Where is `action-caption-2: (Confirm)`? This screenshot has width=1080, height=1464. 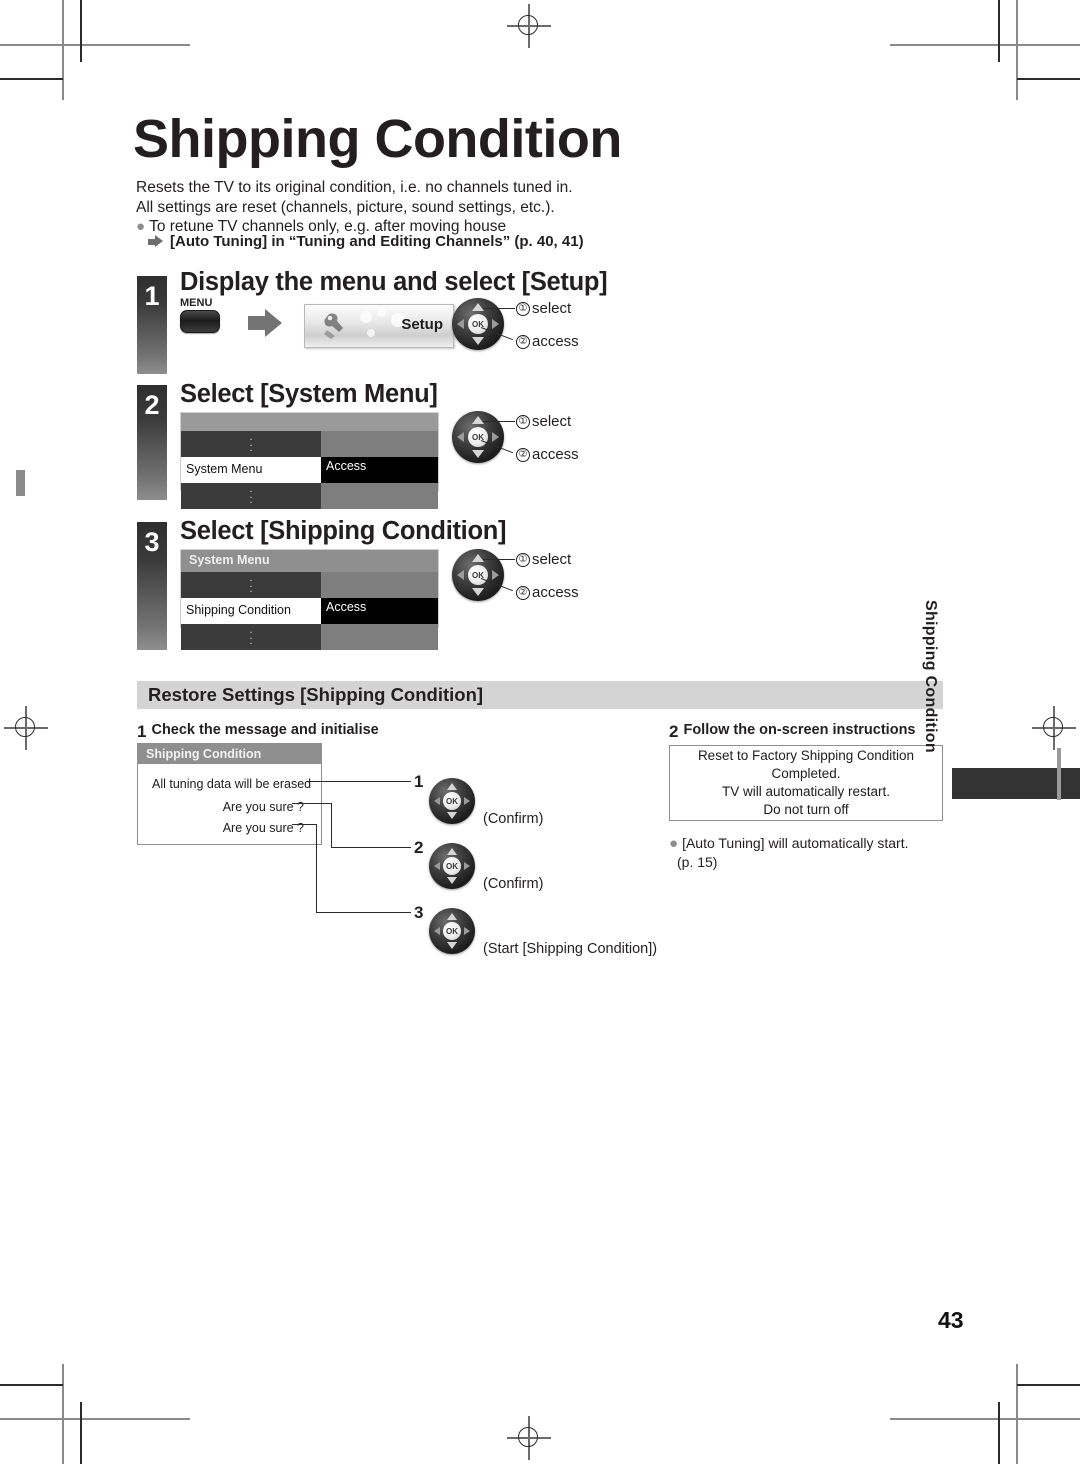 action-caption-2: (Confirm) is located at coordinates (513, 884).